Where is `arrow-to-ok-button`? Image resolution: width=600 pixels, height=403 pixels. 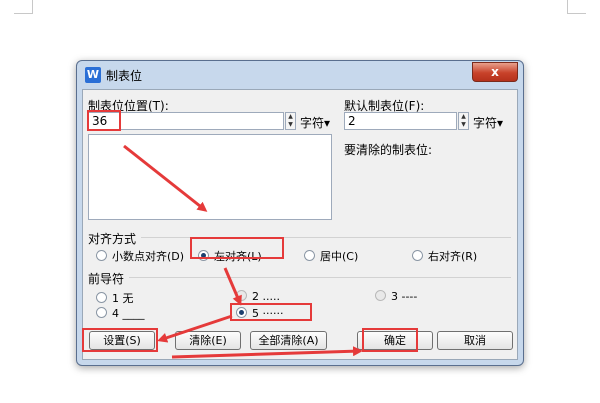 arrow-to-ok-button is located at coordinates (267, 352).